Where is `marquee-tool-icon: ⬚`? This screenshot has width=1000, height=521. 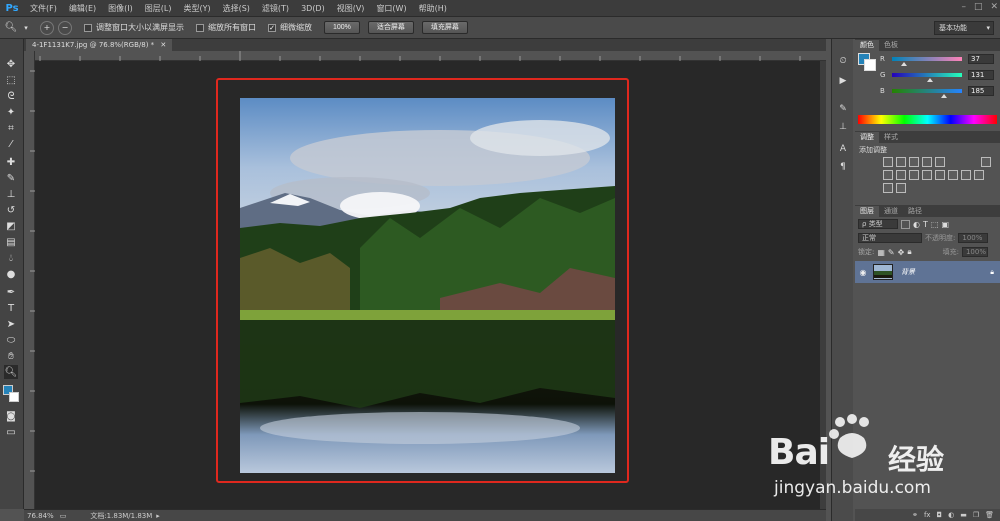 marquee-tool-icon: ⬚ is located at coordinates (11, 80).